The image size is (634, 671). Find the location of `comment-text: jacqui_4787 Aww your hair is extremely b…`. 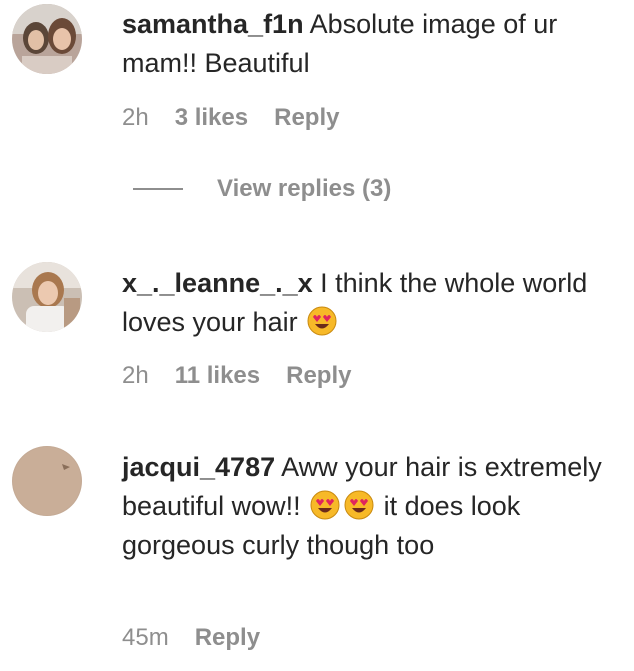

comment-text: jacqui_4787 Aww your hair is extremely b… is located at coordinates (367, 506).